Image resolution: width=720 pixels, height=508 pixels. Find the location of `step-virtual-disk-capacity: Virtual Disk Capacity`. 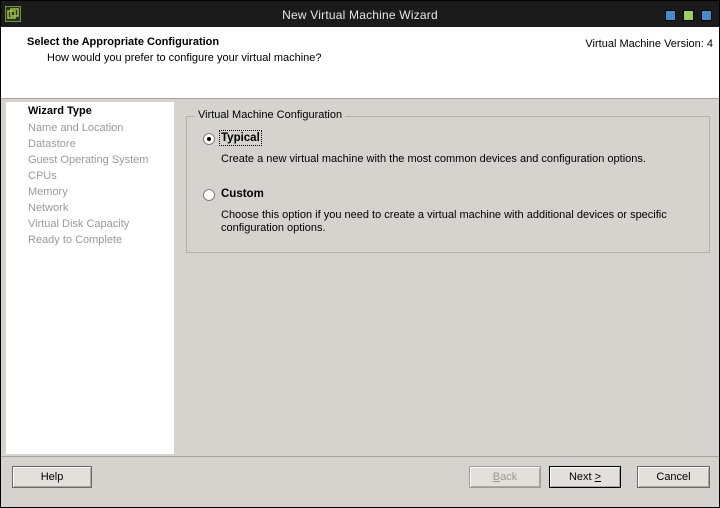

step-virtual-disk-capacity: Virtual Disk Capacity is located at coordinates (79, 224).